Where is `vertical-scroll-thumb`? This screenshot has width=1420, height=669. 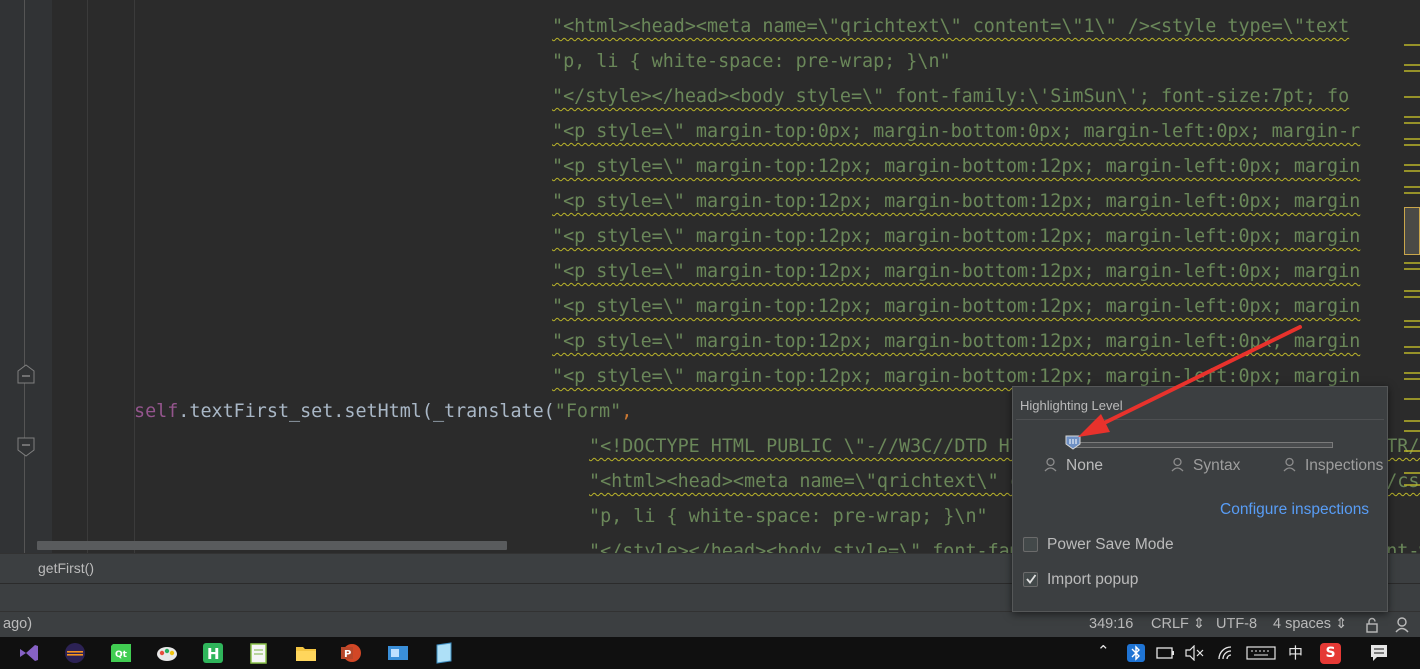
vertical-scroll-thumb is located at coordinates (1412, 231).